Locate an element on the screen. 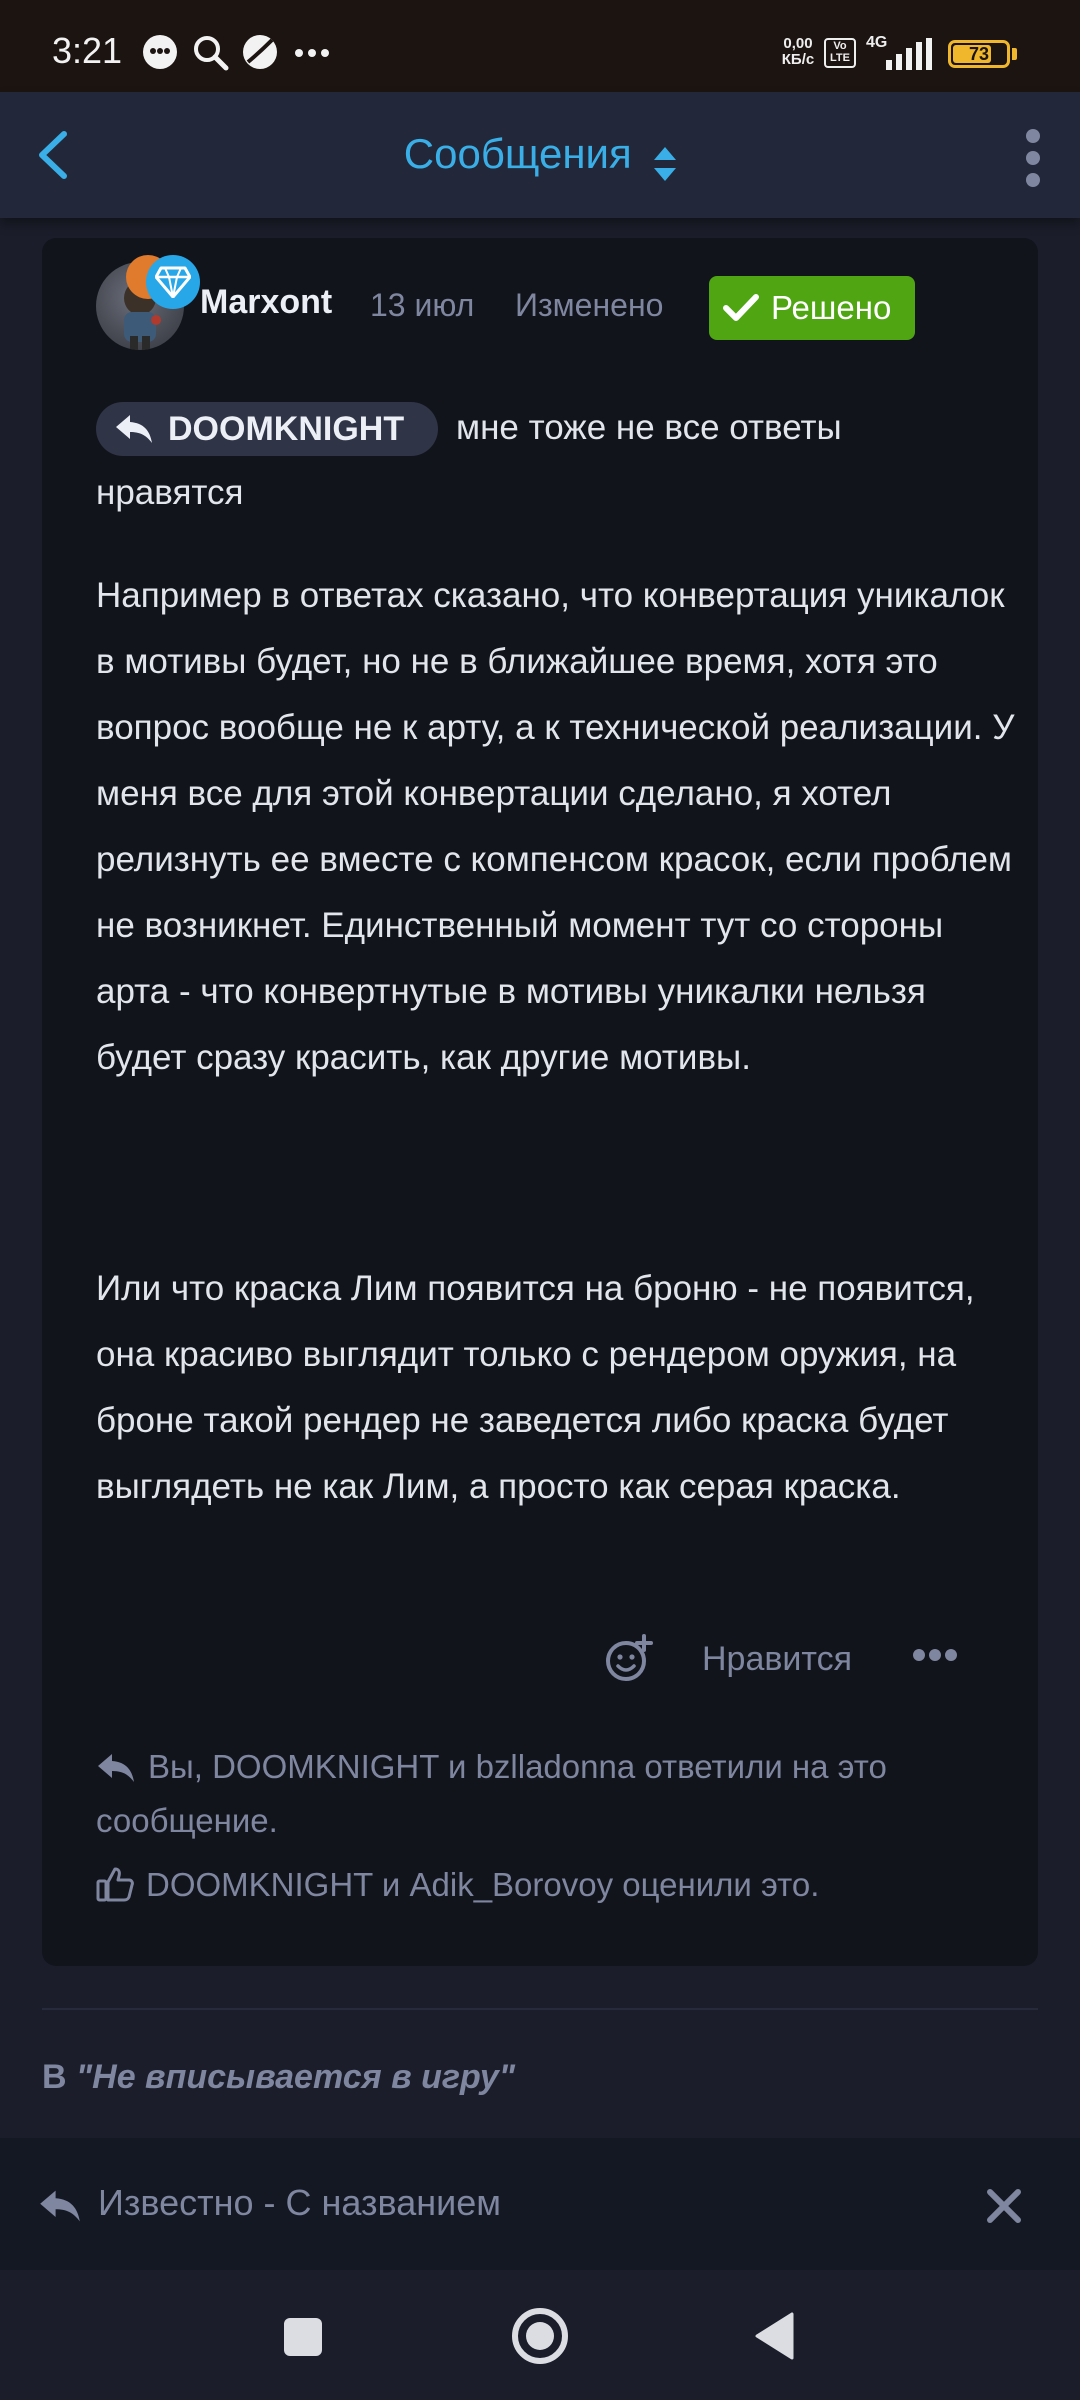 The image size is (1080, 2400). triangle-back-icon is located at coordinates (774, 2336).